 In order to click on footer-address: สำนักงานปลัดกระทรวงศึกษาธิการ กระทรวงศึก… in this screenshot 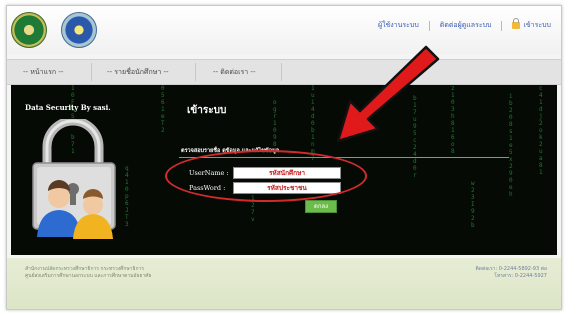, I will do `click(88, 273)`.